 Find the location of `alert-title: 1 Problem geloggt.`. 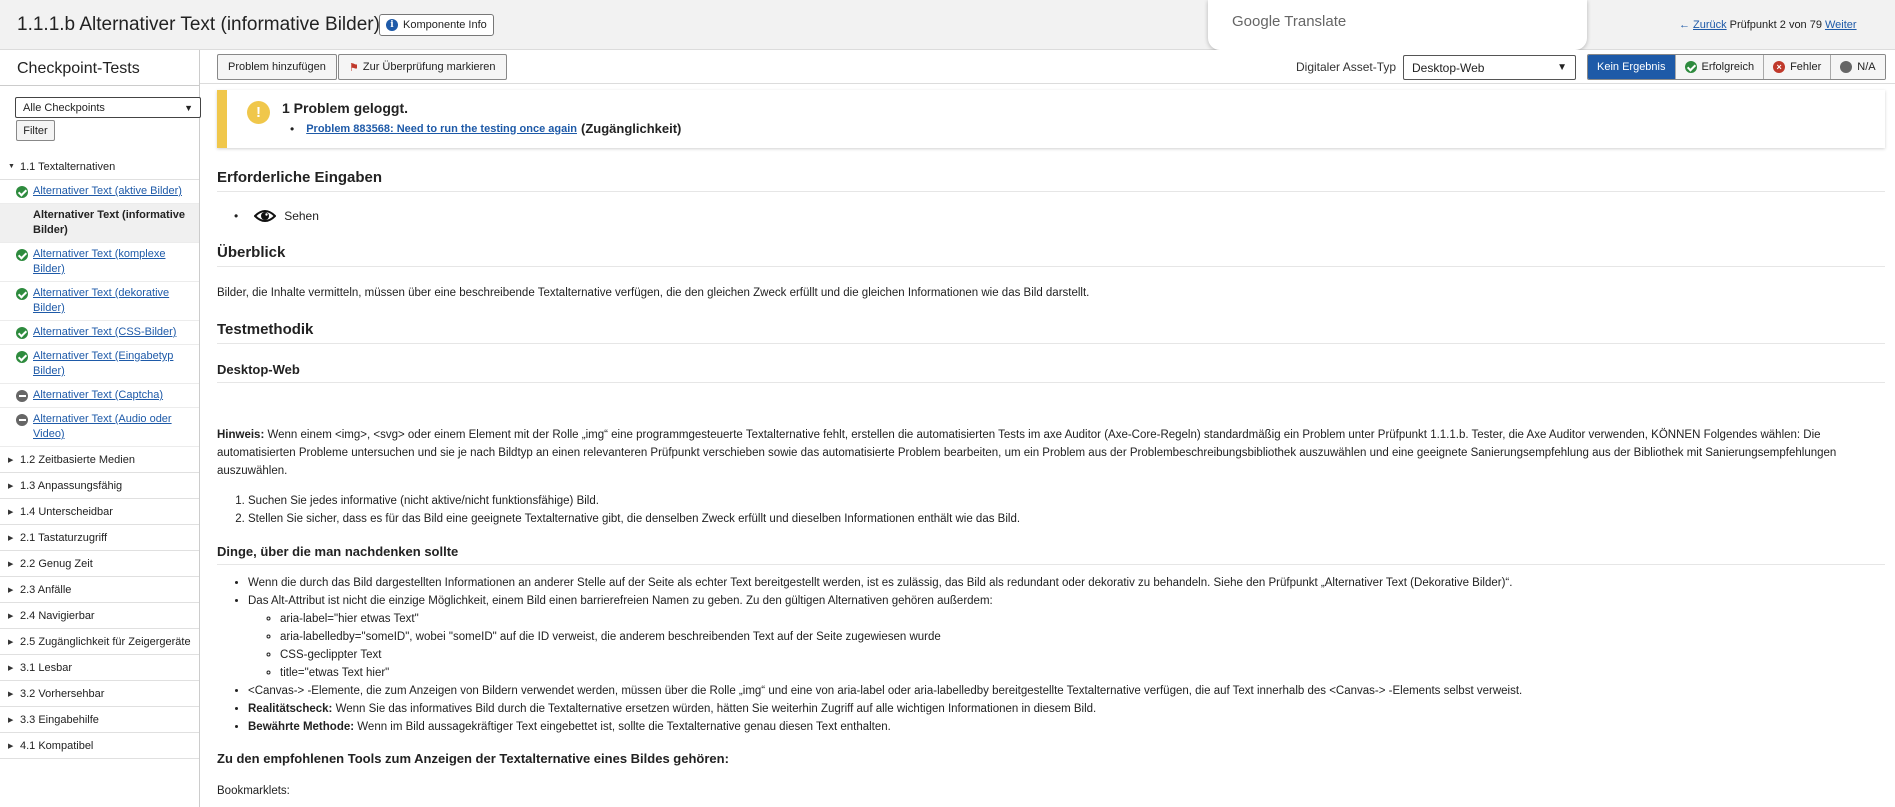

alert-title: 1 Problem geloggt. is located at coordinates (345, 108).